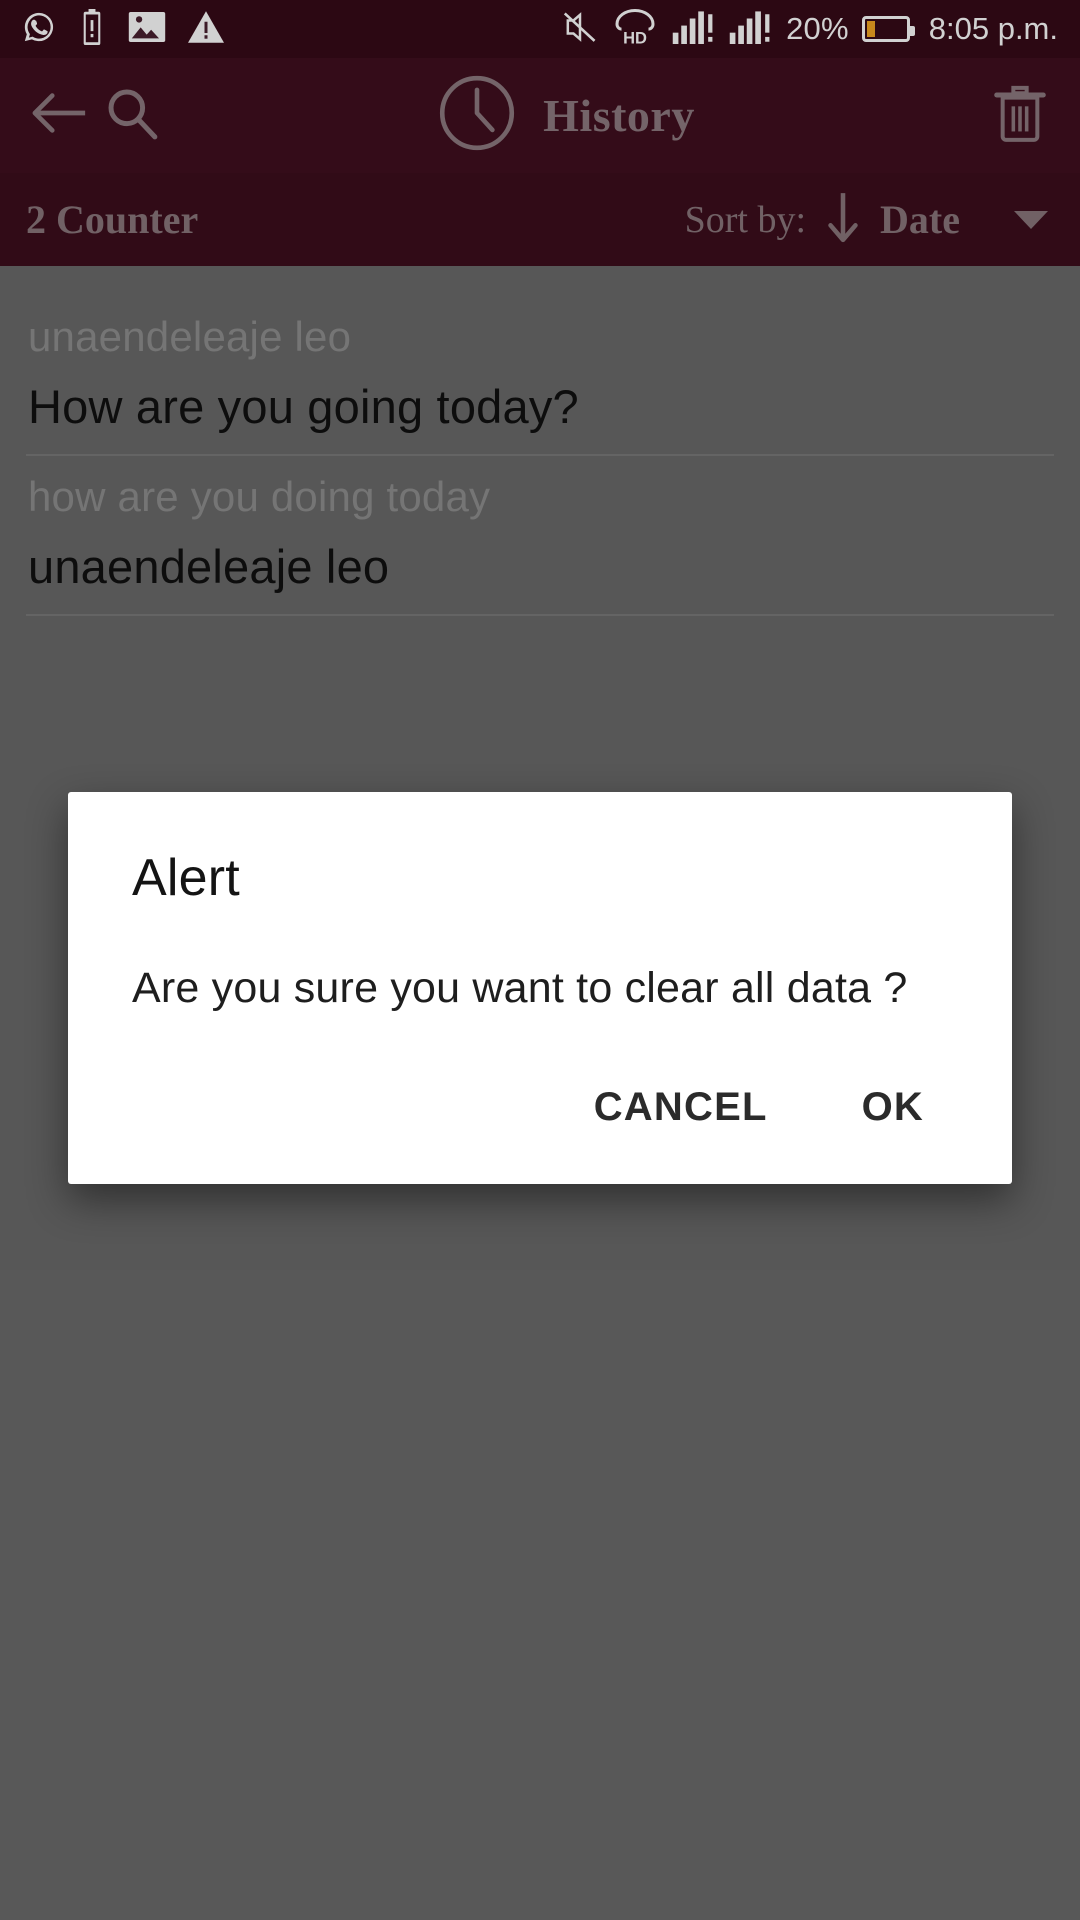 The image size is (1080, 1920). I want to click on dialog-title: Alert, so click(186, 878).